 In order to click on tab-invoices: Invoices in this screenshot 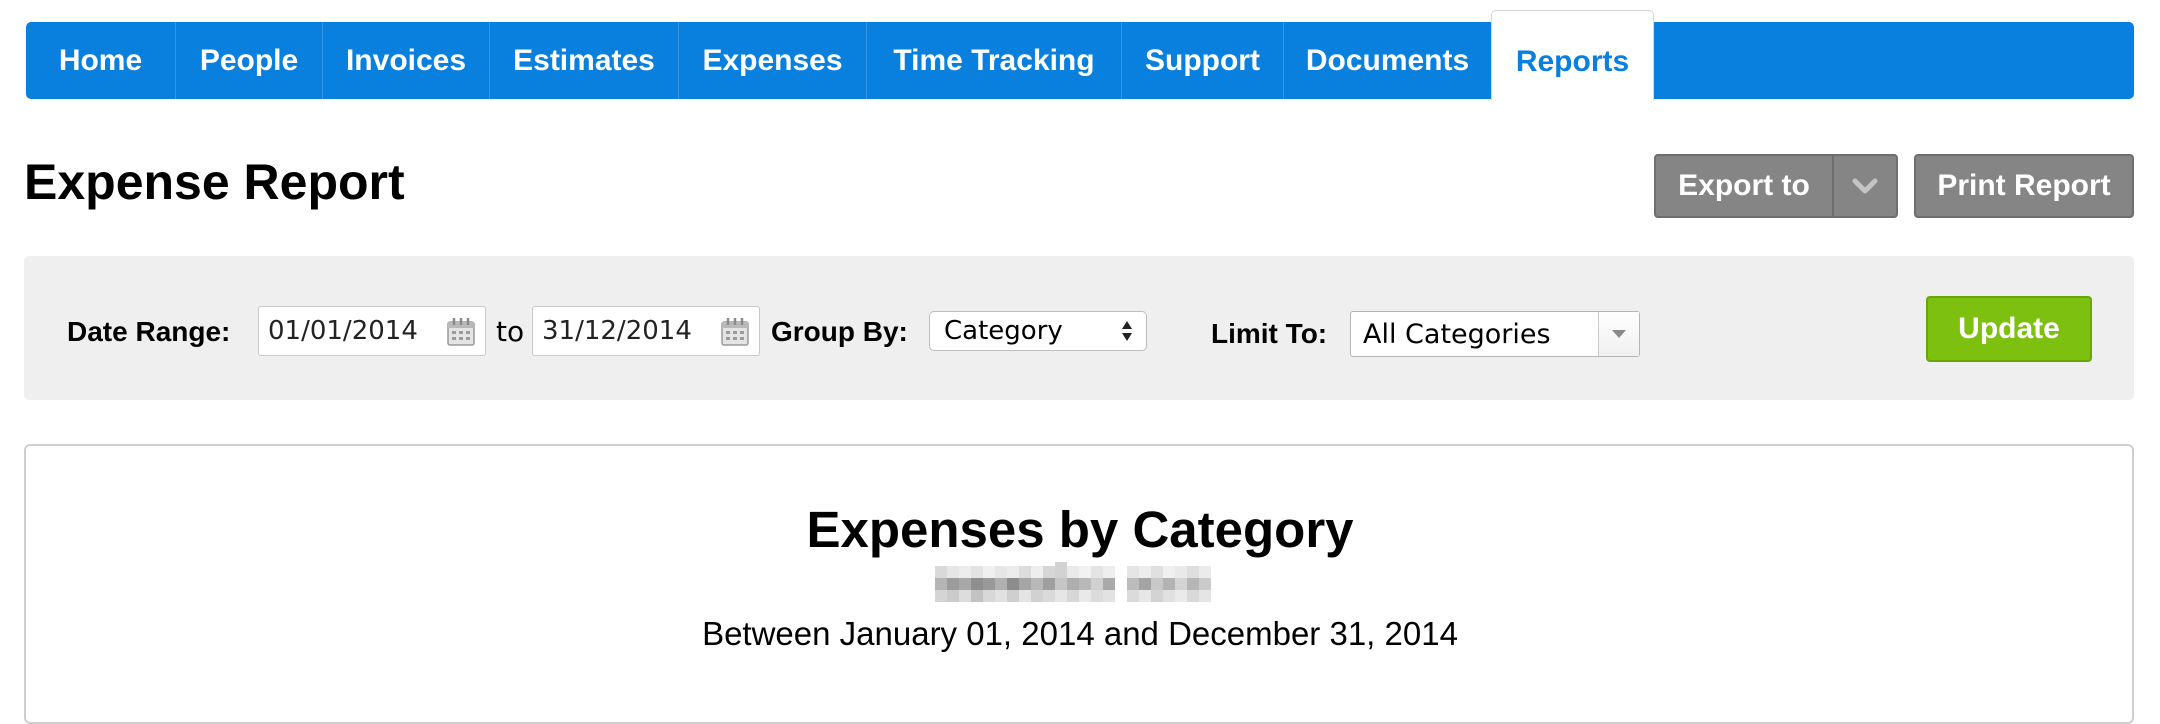, I will do `click(406, 60)`.